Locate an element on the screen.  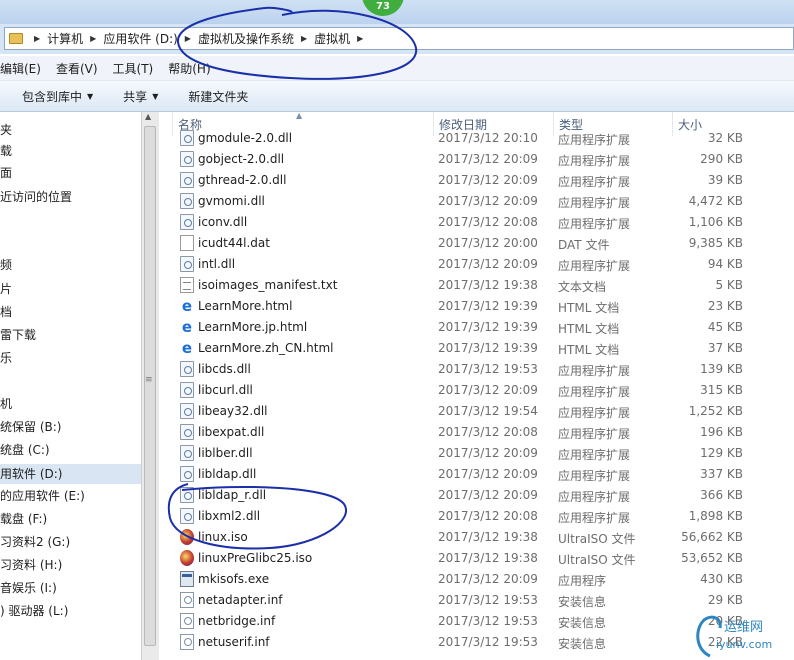
nav-item: 面 is located at coordinates (6, 173).